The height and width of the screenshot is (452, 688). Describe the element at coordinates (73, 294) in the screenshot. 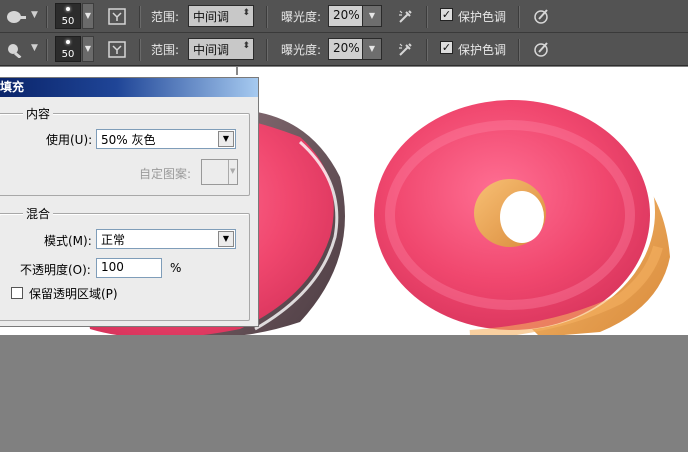

I see `preserve-transparency-label: 保留透明区域(P)` at that location.